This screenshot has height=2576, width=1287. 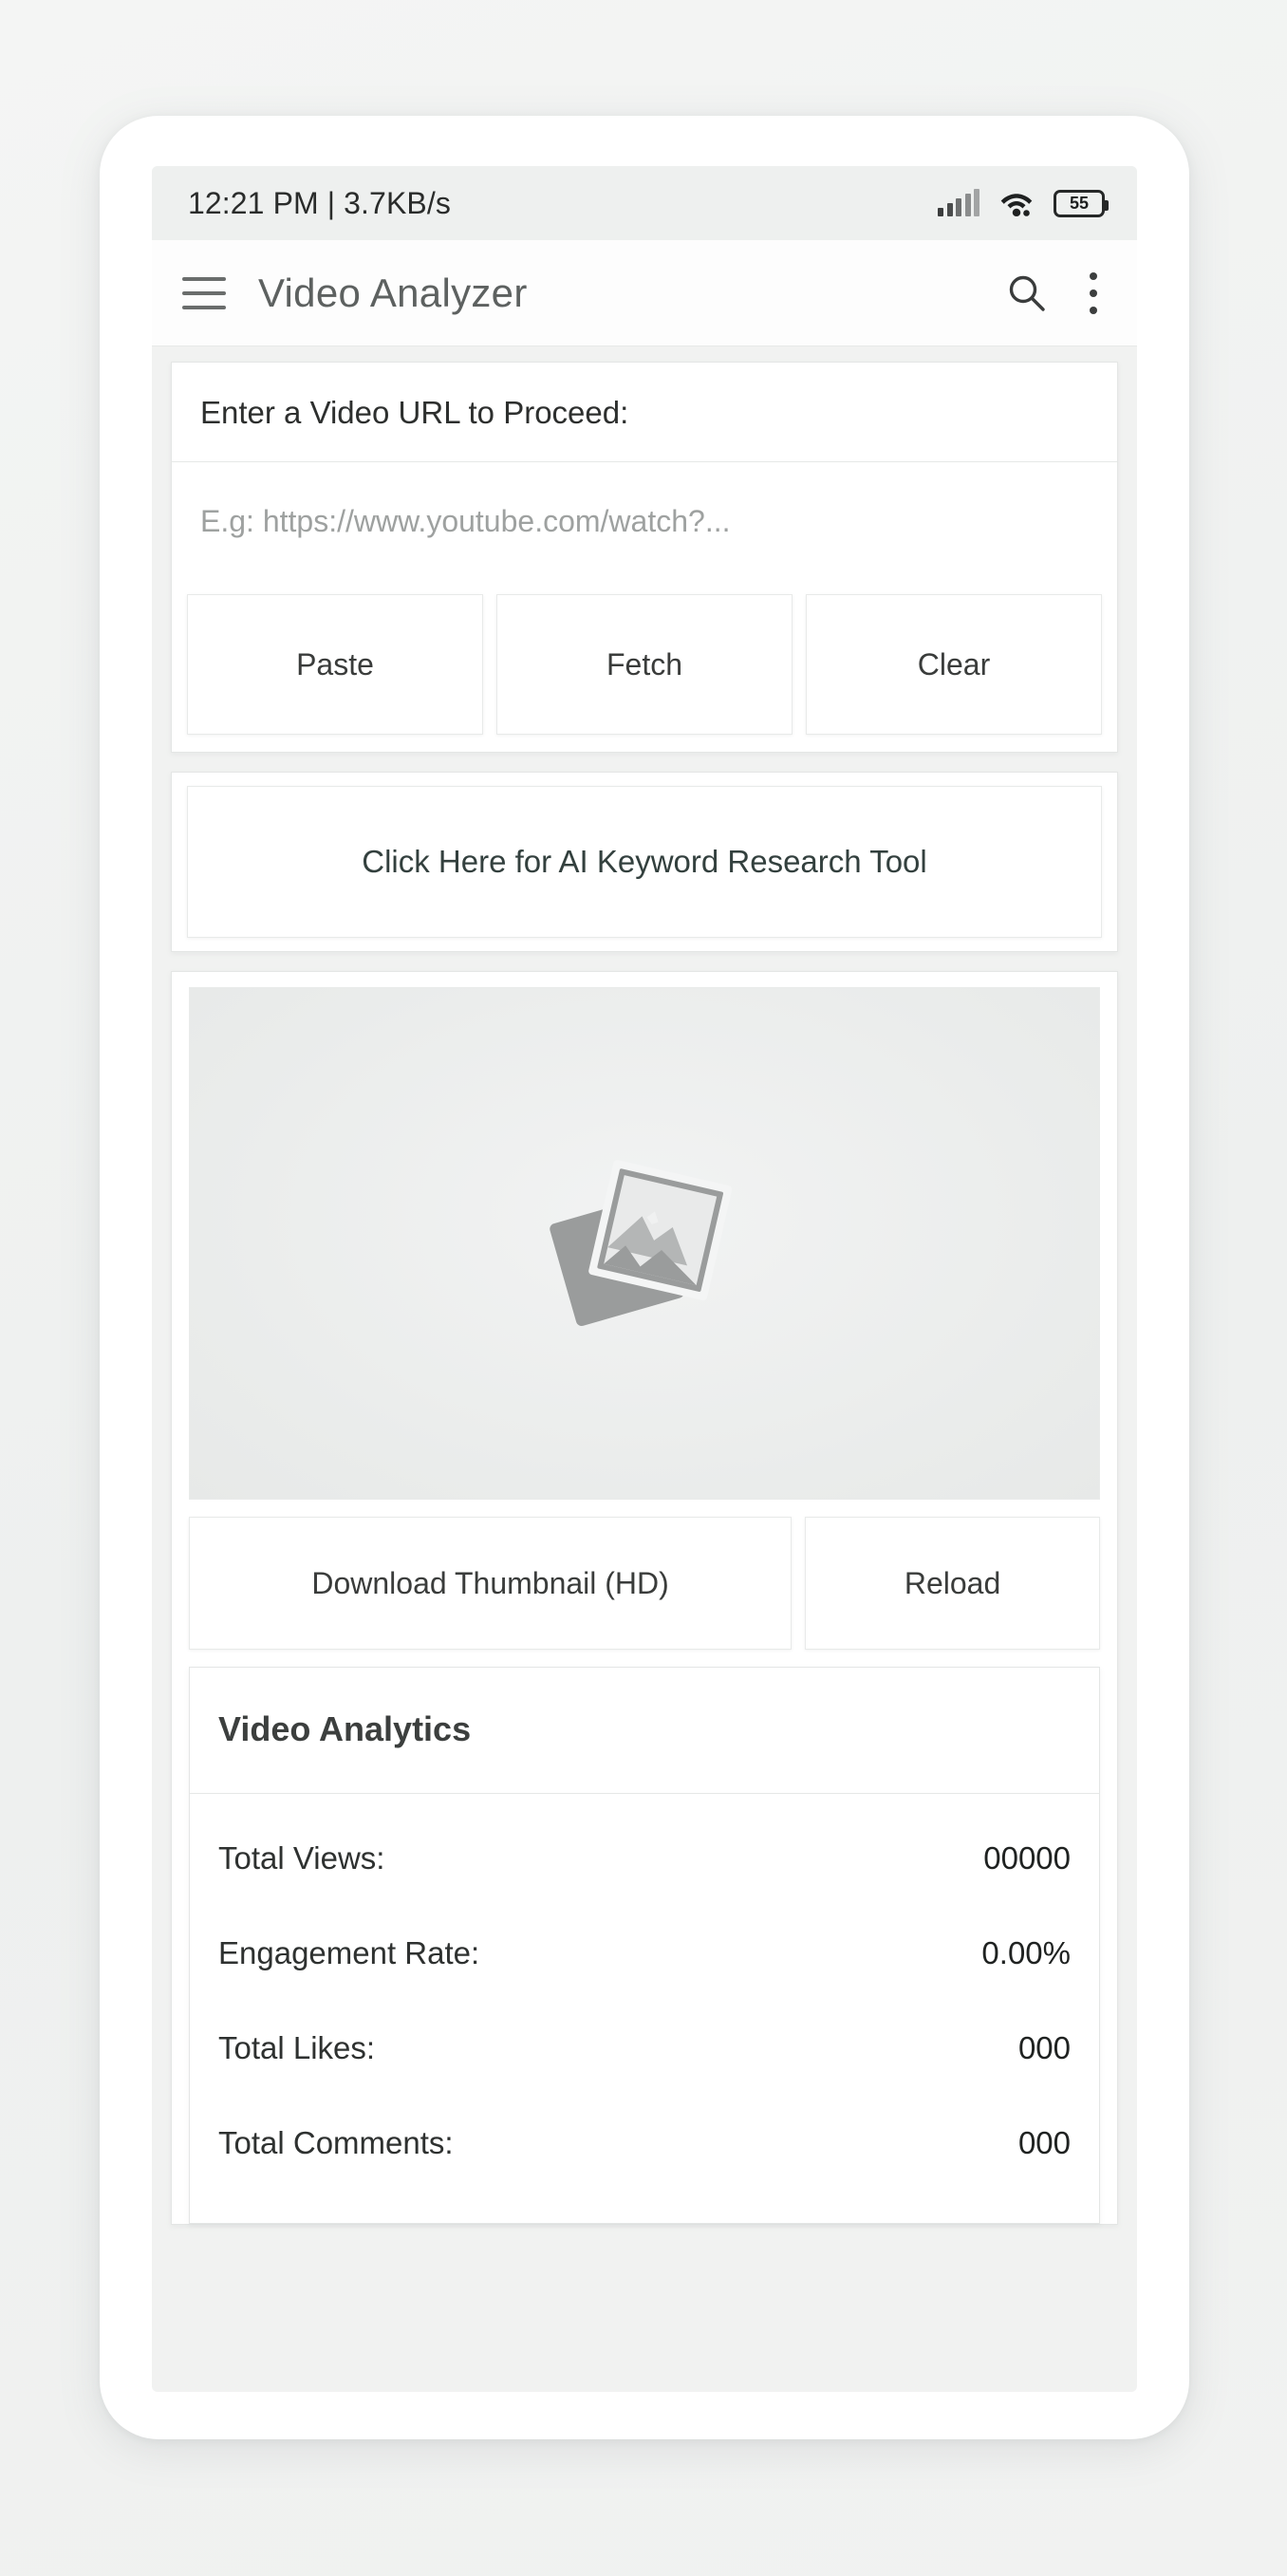 I want to click on ai-keyword-research-tool-button: Click Here for AI Keyword Research Tool, so click(x=644, y=862).